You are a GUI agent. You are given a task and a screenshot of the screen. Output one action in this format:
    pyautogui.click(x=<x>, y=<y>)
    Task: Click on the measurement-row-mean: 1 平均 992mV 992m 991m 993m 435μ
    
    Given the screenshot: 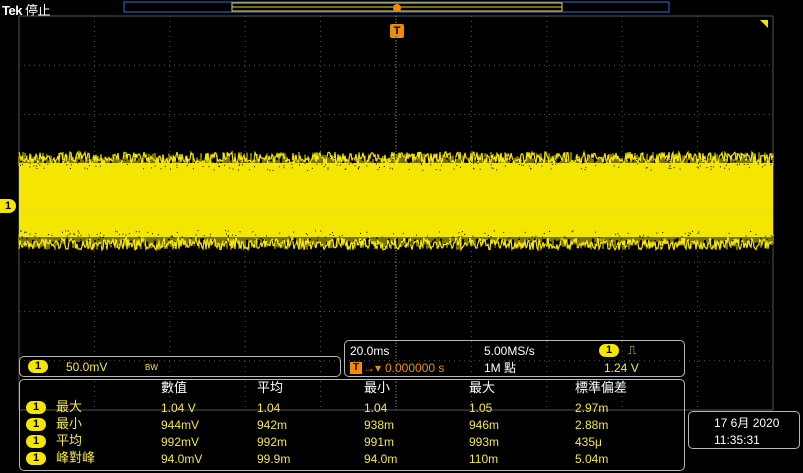 What is the action you would take?
    pyautogui.click(x=350, y=441)
    